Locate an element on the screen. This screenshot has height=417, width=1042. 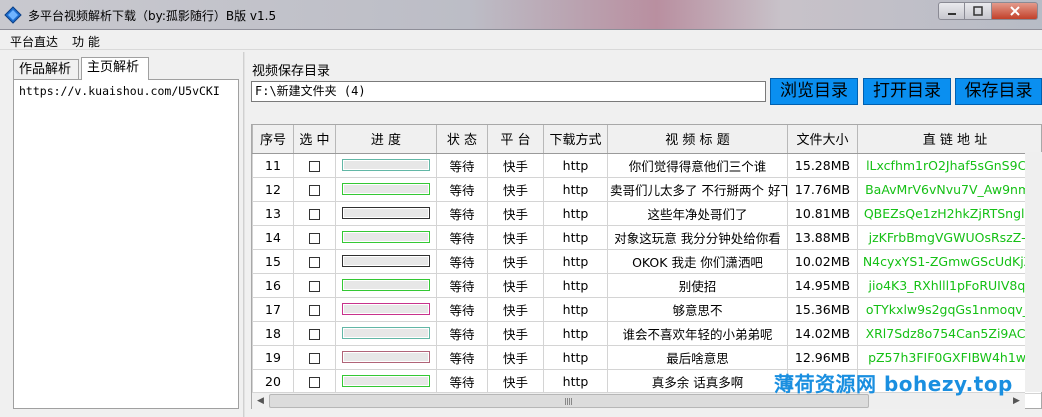
title-bar: 多平台视频解析下载（by:孤影随行）B版 v1.5 is located at coordinates (521, 15).